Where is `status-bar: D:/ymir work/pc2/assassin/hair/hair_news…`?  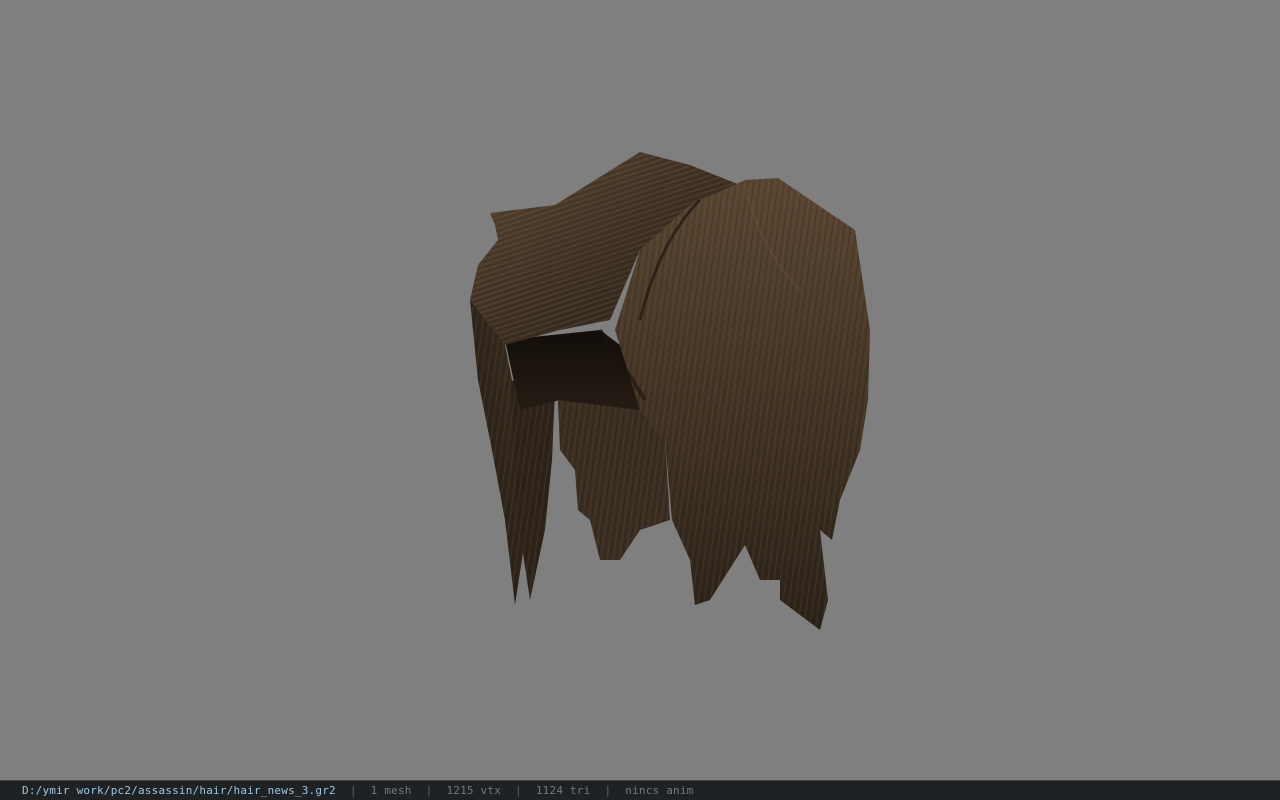 status-bar: D:/ymir work/pc2/assassin/hair/hair_news… is located at coordinates (640, 790).